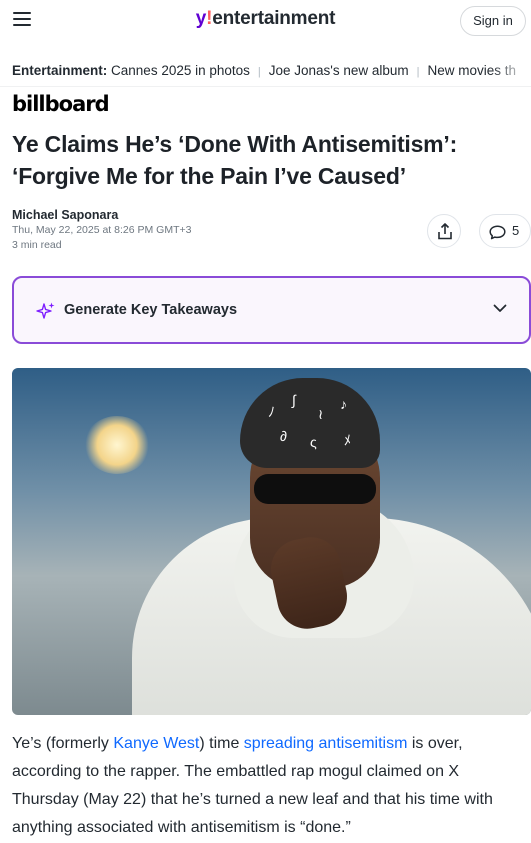  What do you see at coordinates (310, 423) in the screenshot?
I see `photo-bandana: ﾉ ∫ ≀ ♪ ∂ ς ﾒ` at bounding box center [310, 423].